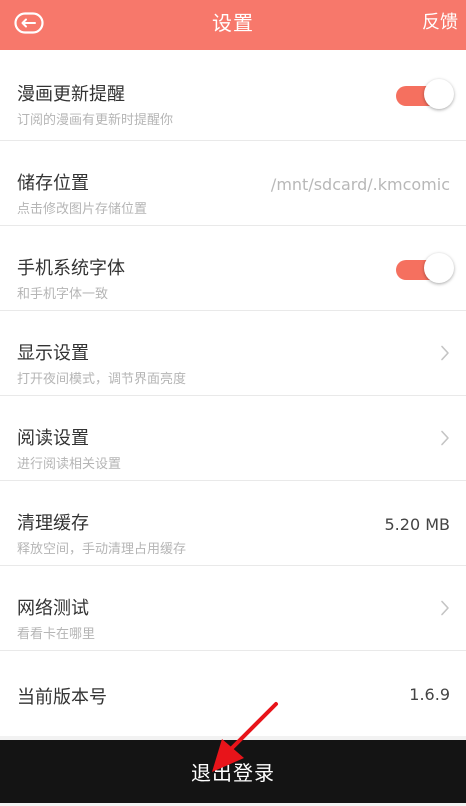  I want to click on setting-subtitle: 释放空间，手动清理占用缓存, so click(102, 549).